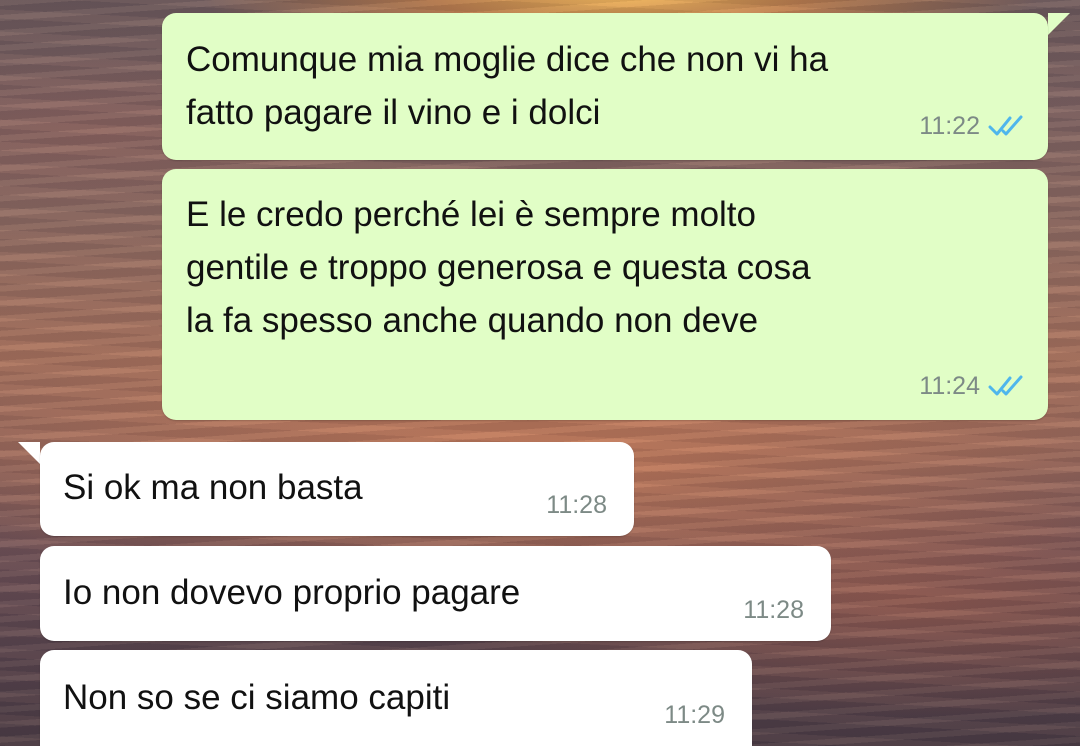 This screenshot has width=1080, height=746. I want to click on incoming-message-bubble: Si ok ma non basta 11:28, so click(337, 489).